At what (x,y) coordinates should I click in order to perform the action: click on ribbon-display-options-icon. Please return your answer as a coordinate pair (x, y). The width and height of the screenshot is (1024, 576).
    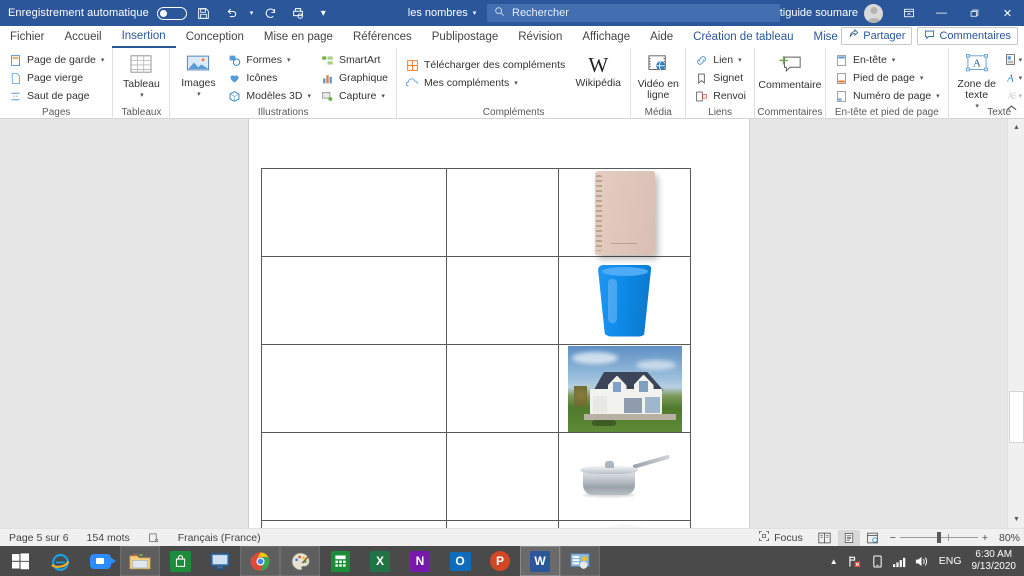
    Looking at the image, I should click on (908, 13).